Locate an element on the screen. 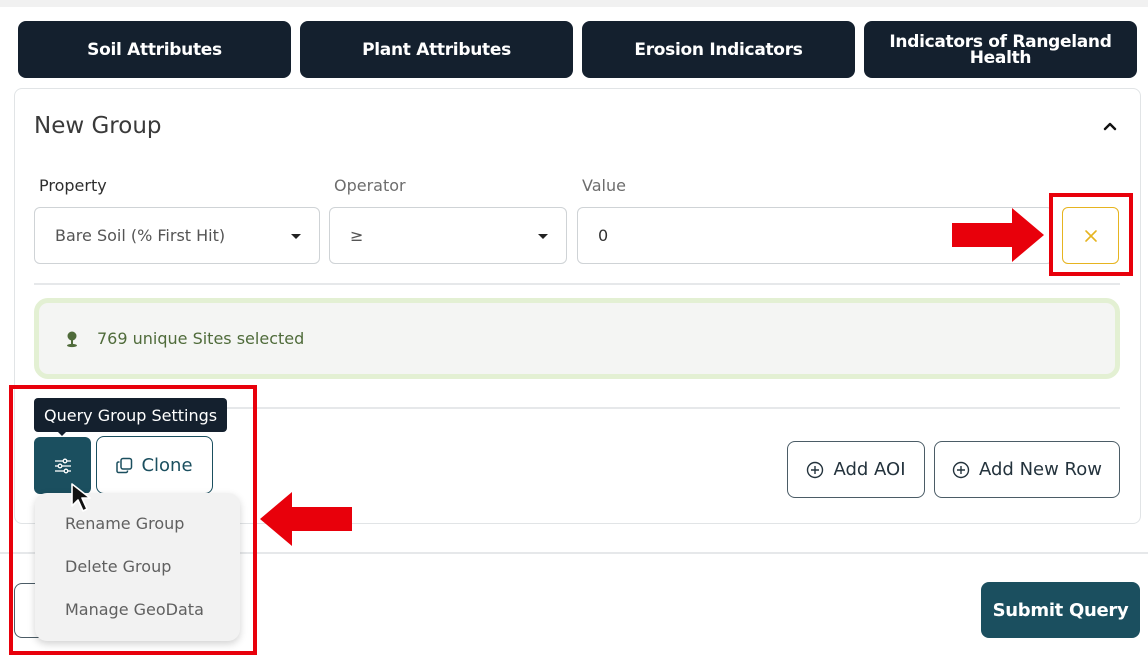 This screenshot has height=661, width=1148. tab-soil-attributes: Soil Attributes is located at coordinates (154, 49).